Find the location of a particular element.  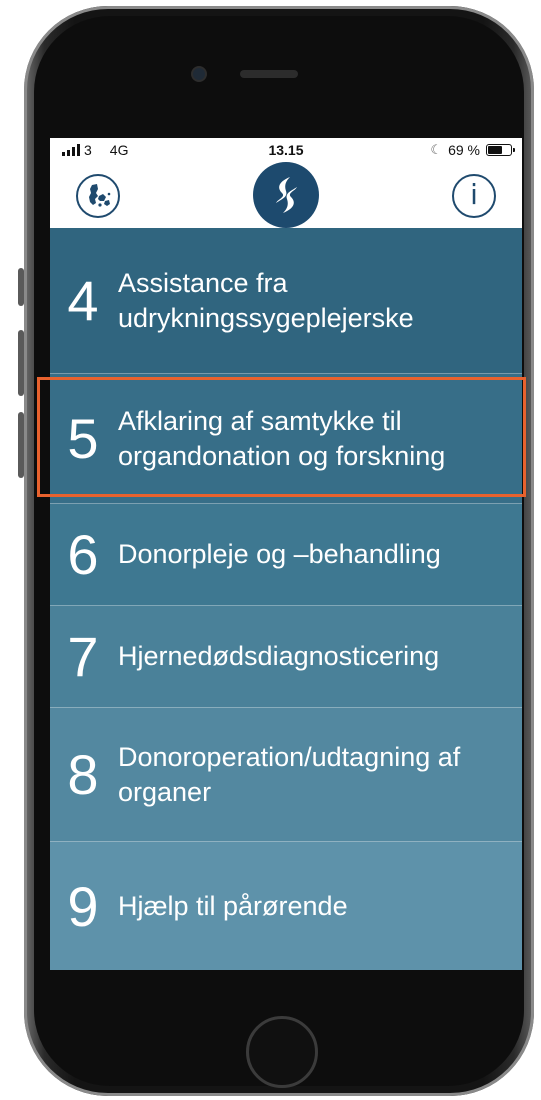

mute-switch is located at coordinates (21, 287).